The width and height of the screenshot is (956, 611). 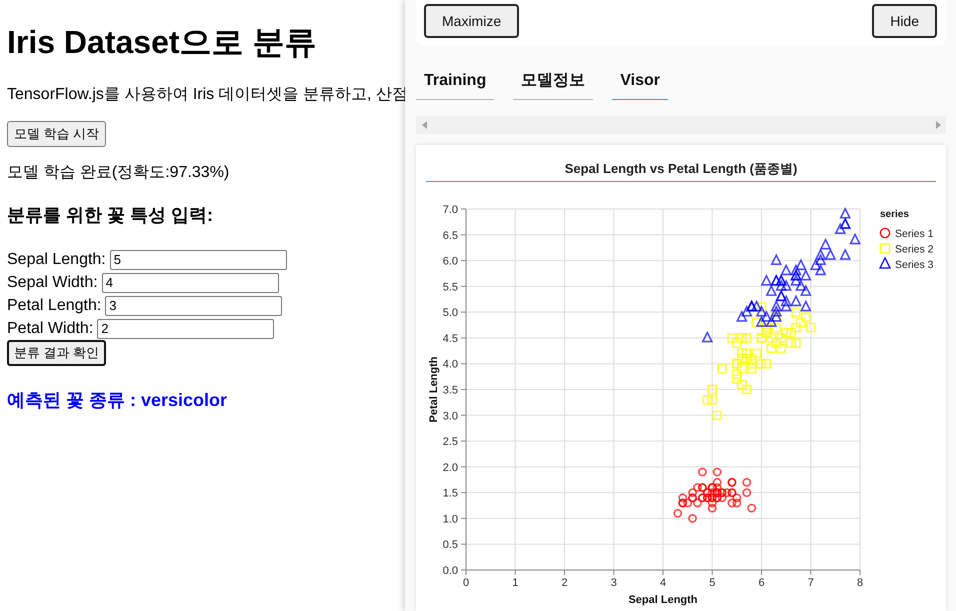 I want to click on text-input-field: 4, so click(x=190, y=282).